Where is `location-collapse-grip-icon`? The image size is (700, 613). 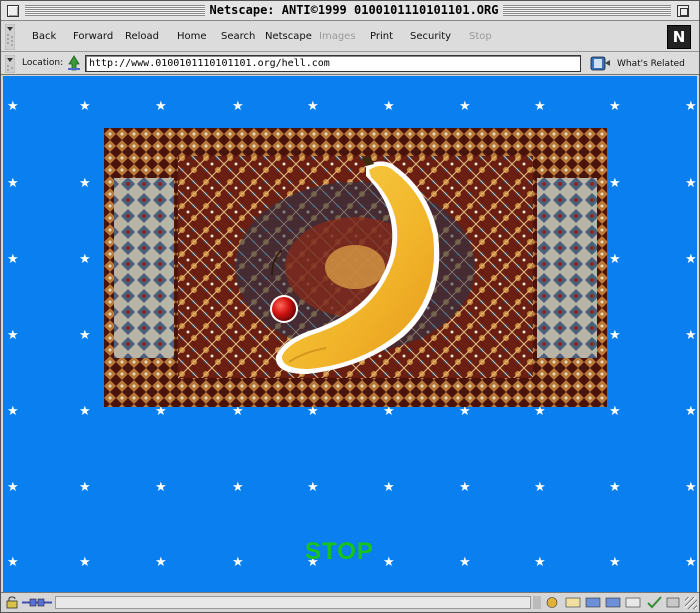 location-collapse-grip-icon is located at coordinates (10, 64).